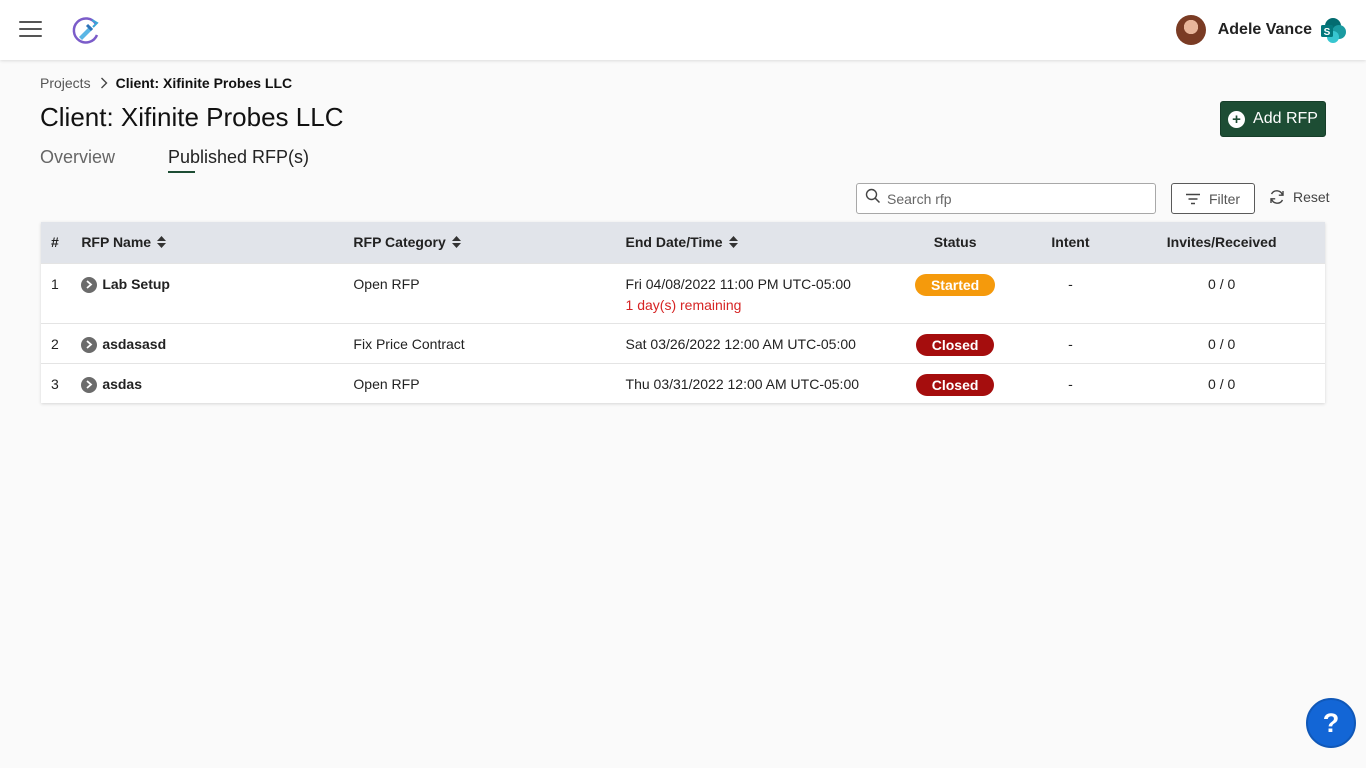 The width and height of the screenshot is (1366, 768). I want to click on time-remaining: 1 day(s) remaining, so click(683, 304).